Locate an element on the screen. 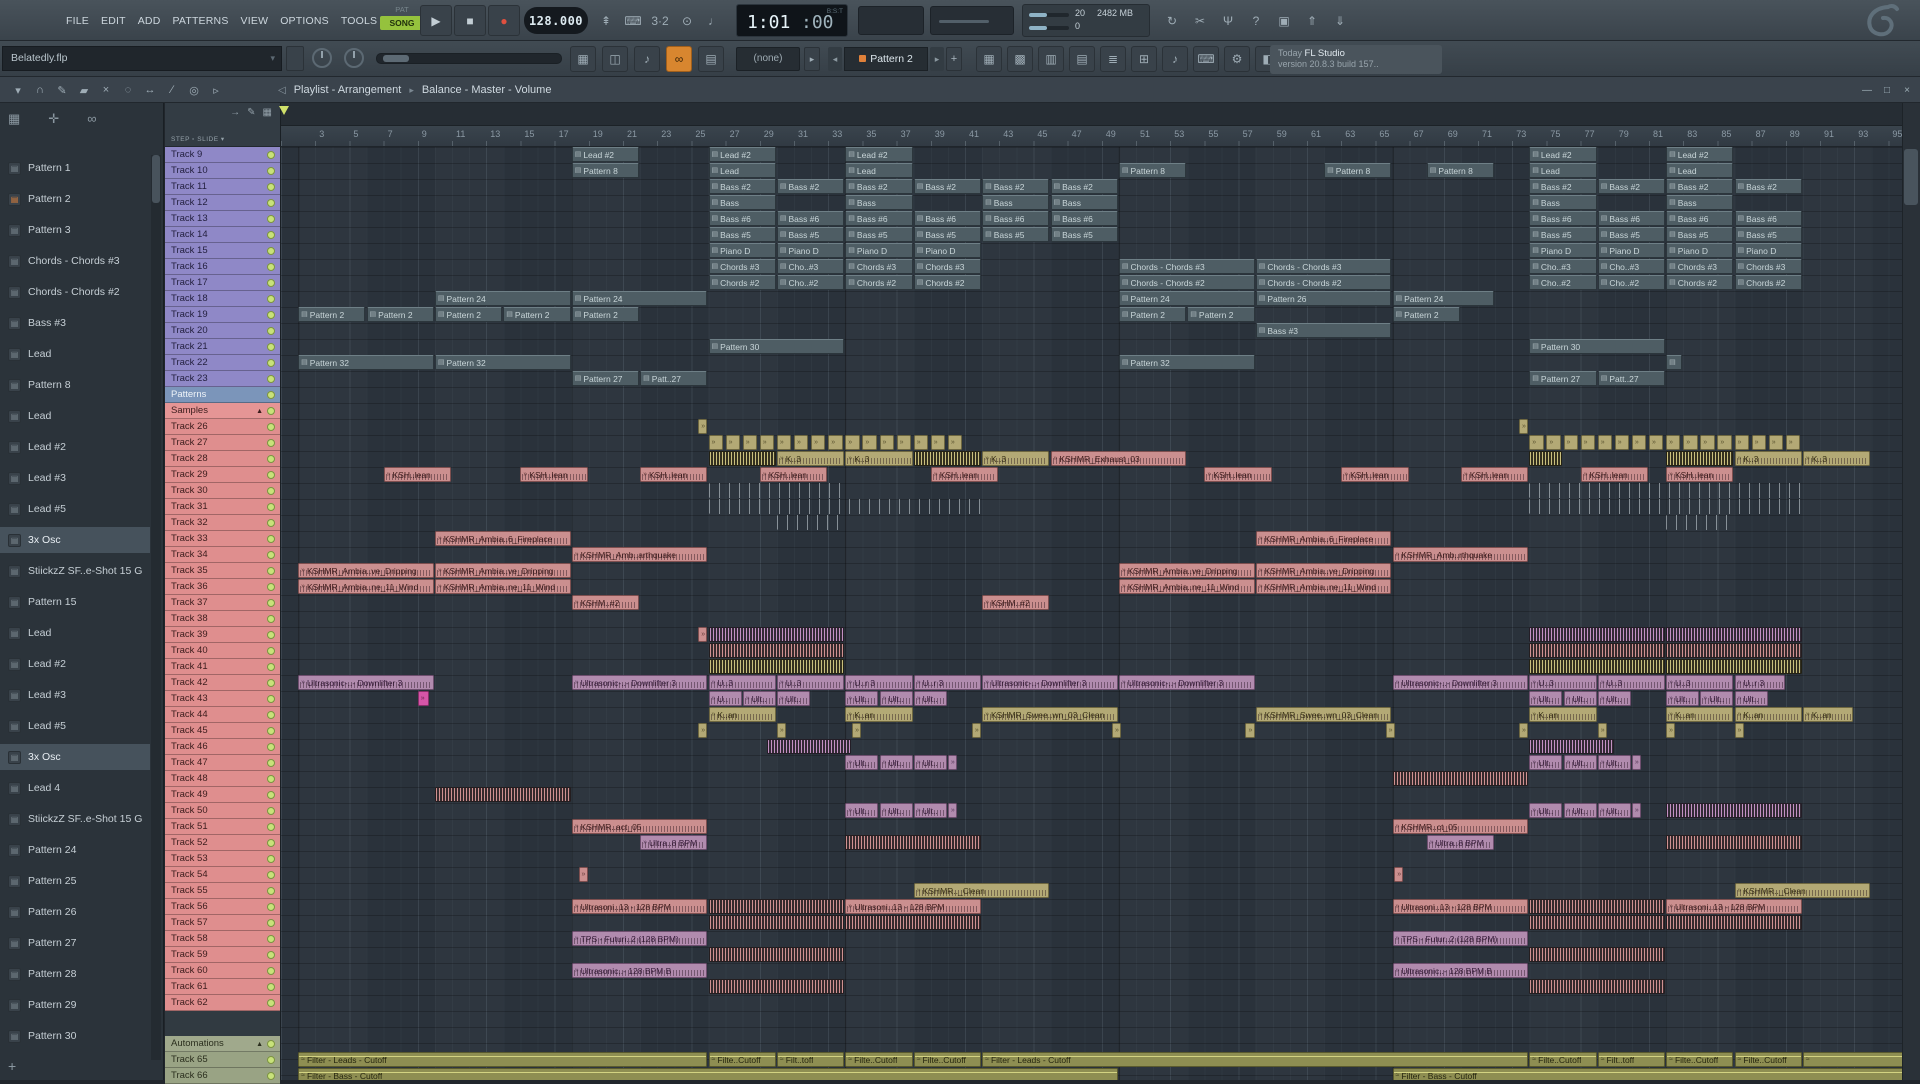  pattern-clip: ▤ is located at coordinates (1674, 362).